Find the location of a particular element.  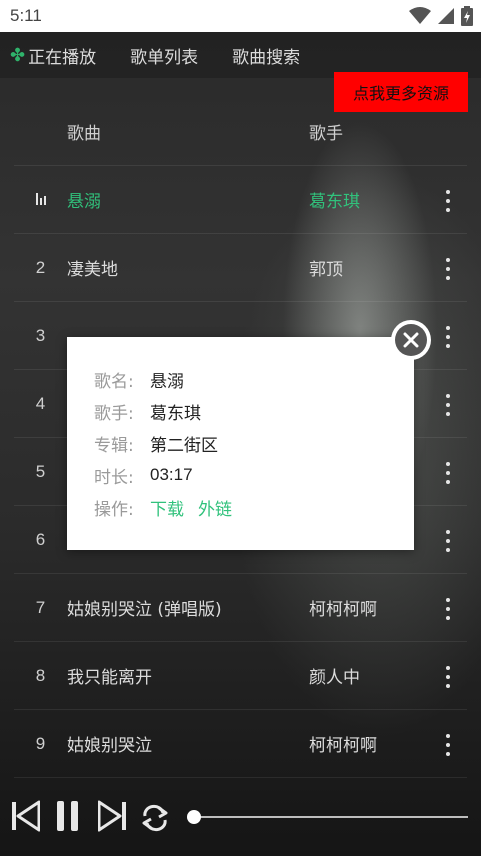

tab-now-playing-label: 正在播放 is located at coordinates (62, 57).